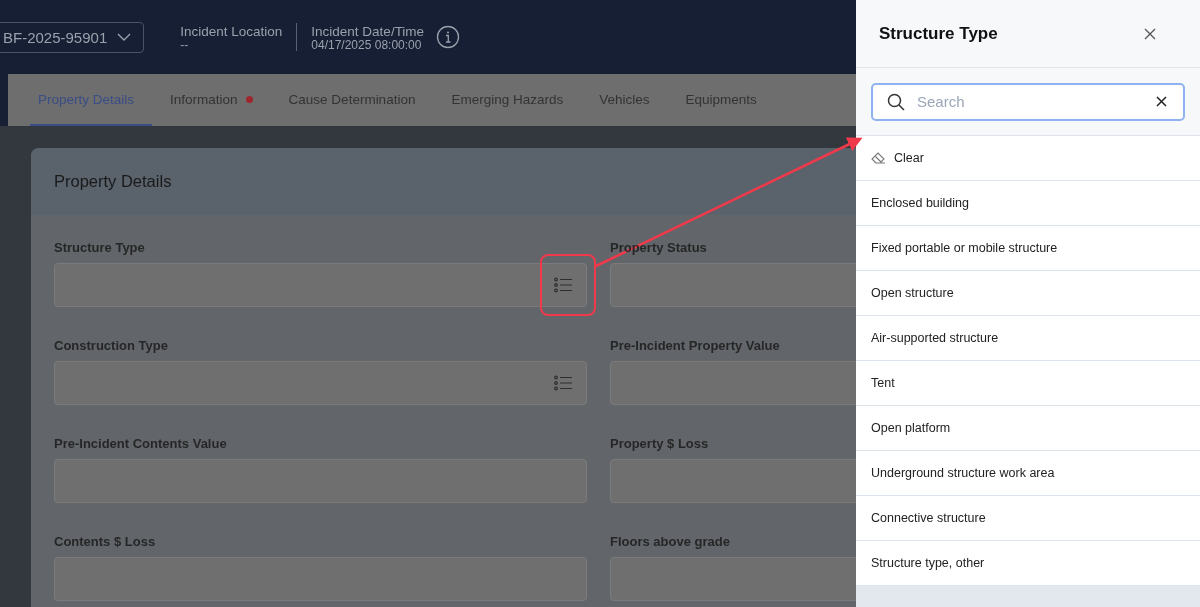 The image size is (1200, 607). I want to click on field-label: Contents $ Loss, so click(105, 541).